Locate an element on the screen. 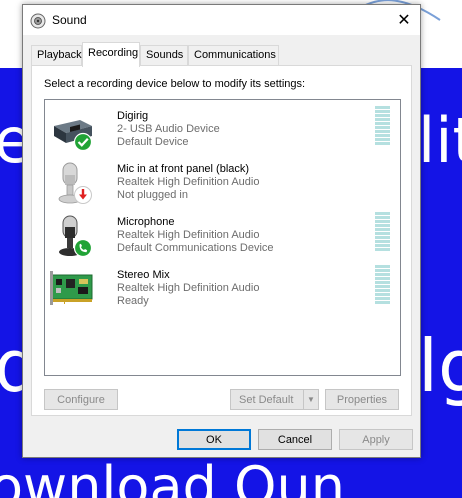 The width and height of the screenshot is (462, 498). apply-button: Apply is located at coordinates (376, 439).